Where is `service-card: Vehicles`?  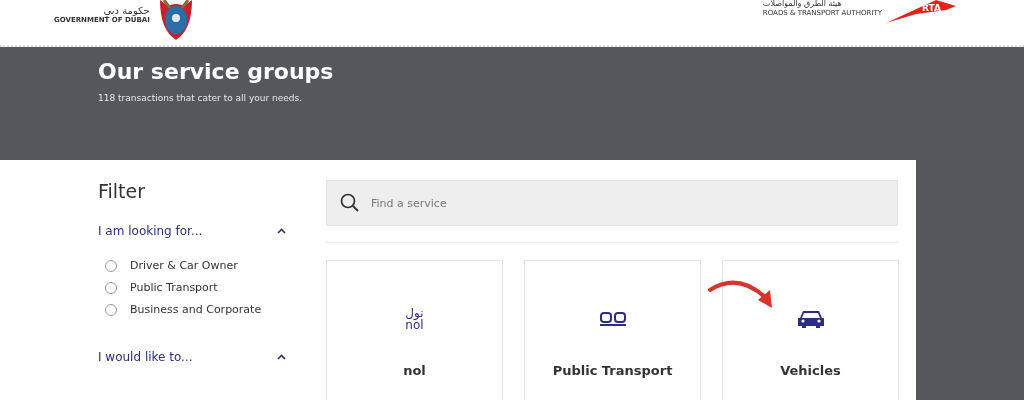
service-card: Vehicles is located at coordinates (810, 330).